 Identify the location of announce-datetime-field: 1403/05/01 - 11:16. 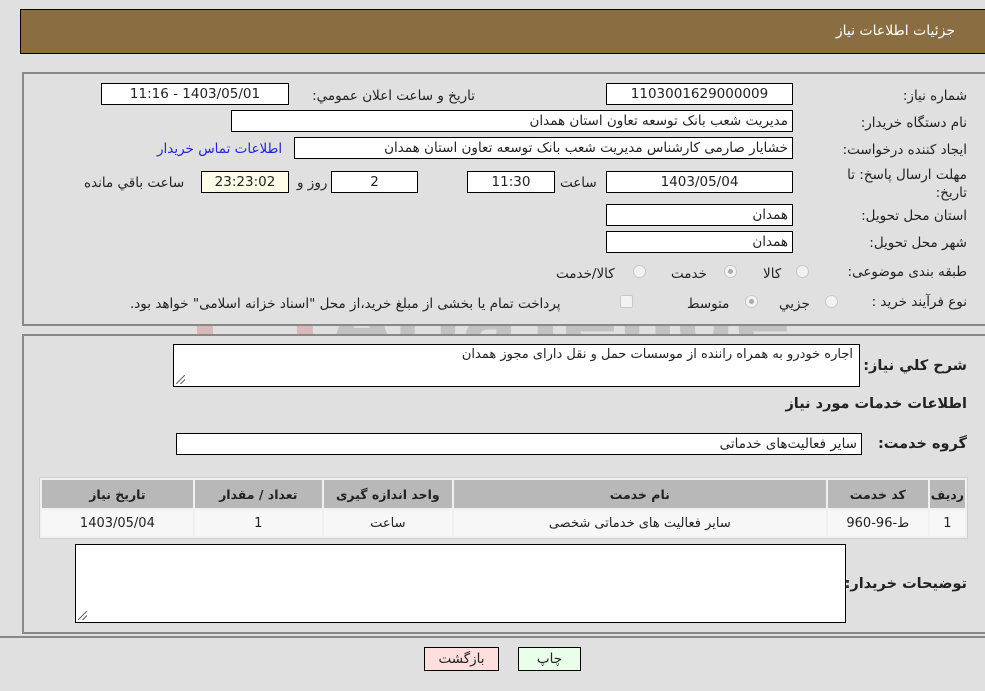
(195, 94).